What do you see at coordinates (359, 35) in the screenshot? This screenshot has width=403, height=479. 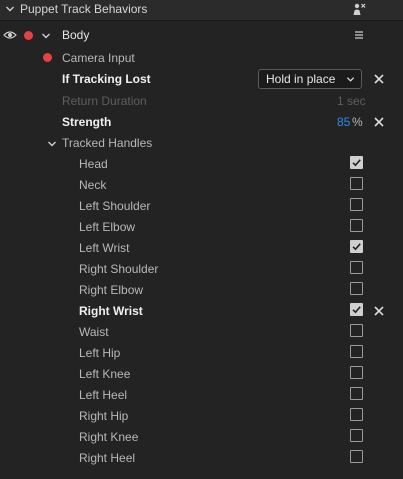 I see `hamburger-menu-icon` at bounding box center [359, 35].